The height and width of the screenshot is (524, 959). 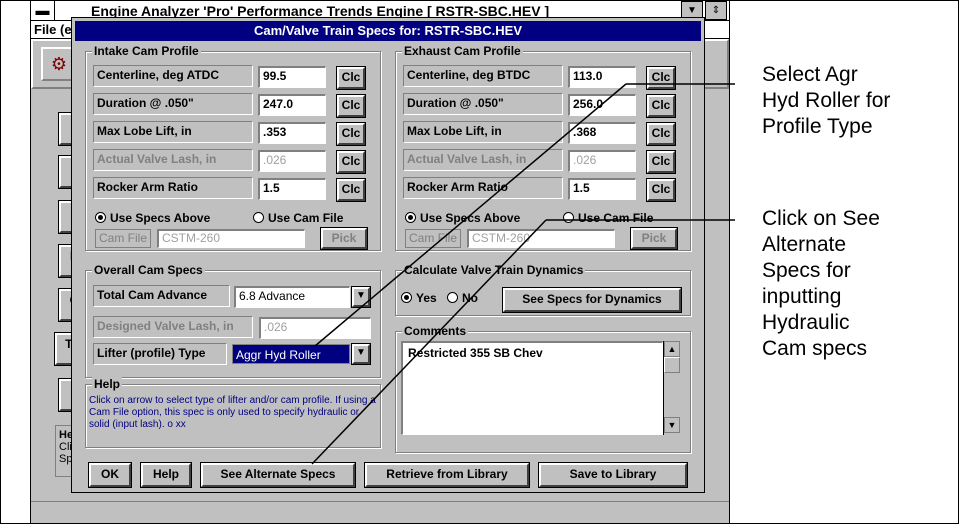 What do you see at coordinates (806, 322) in the screenshot?
I see `annotation-bottom-line-5: Hydraulic` at bounding box center [806, 322].